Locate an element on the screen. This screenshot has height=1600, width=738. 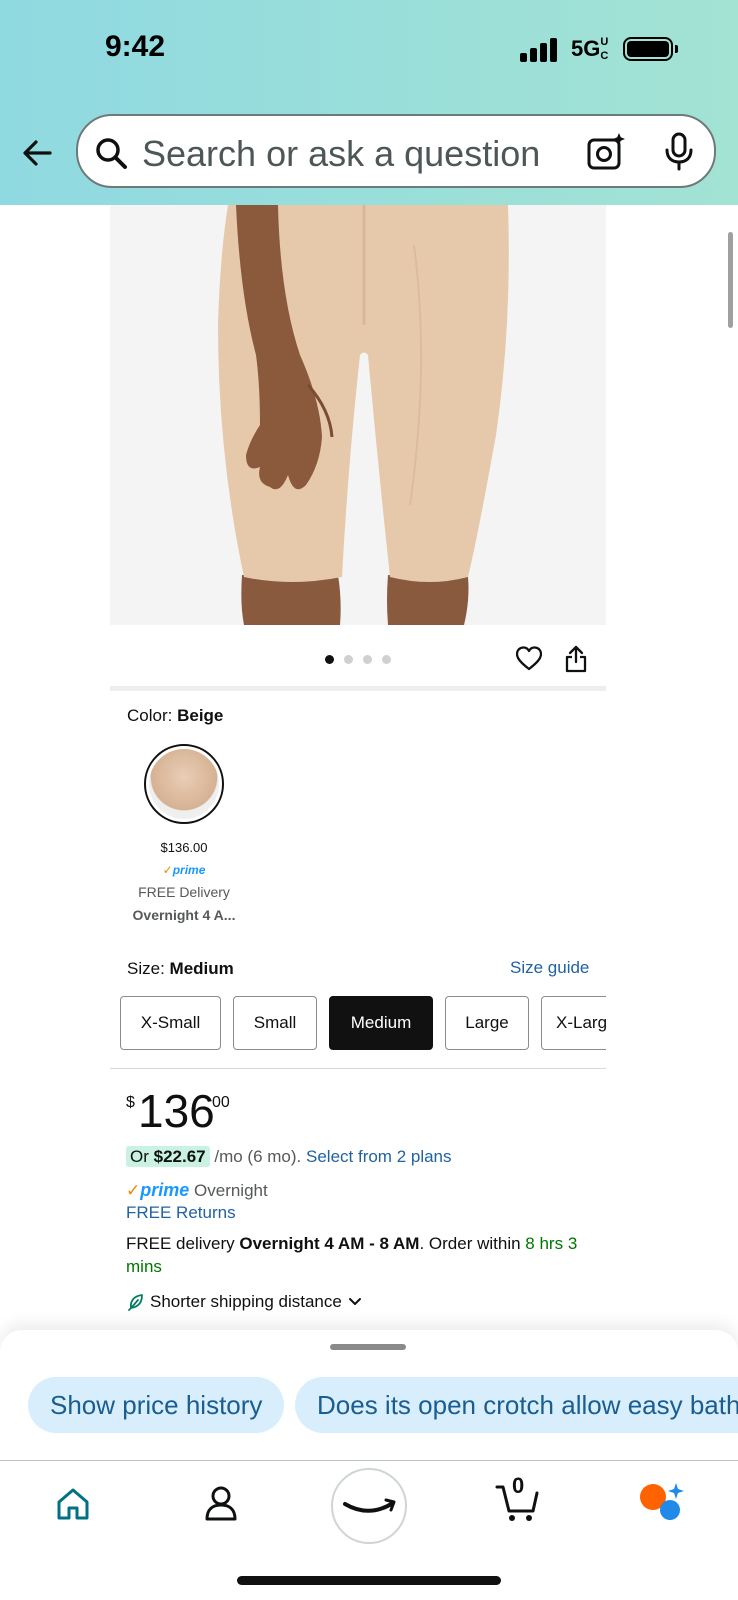
network-label: 5GUC is located at coordinates (590, 49).